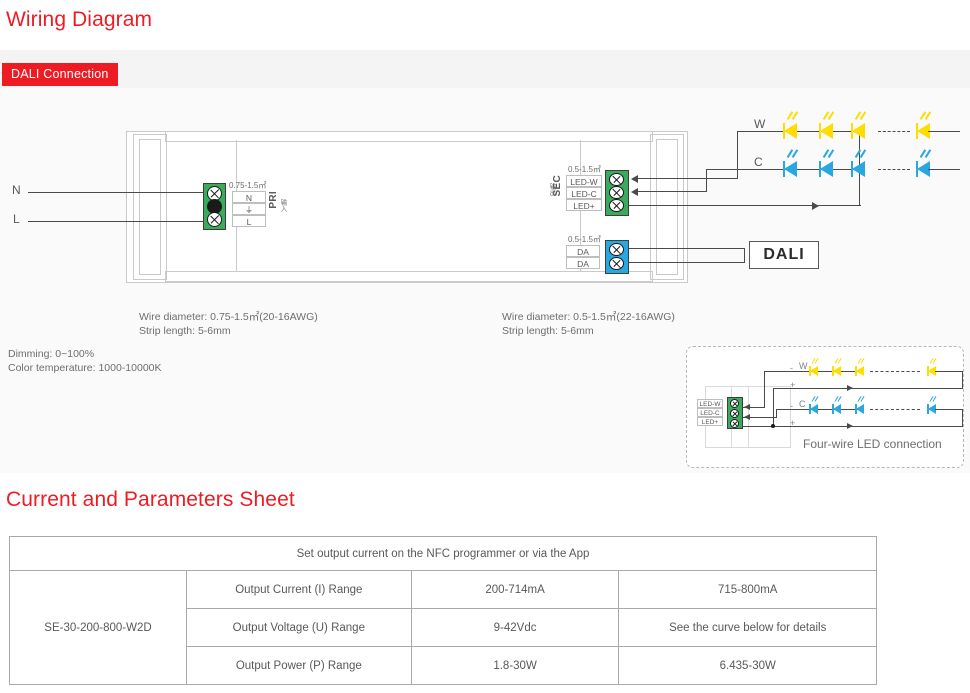 This screenshot has height=693, width=970. Describe the element at coordinates (548, 331) in the screenshot. I see `caption-secondary-line2: Strip length: 5-6mm` at that location.